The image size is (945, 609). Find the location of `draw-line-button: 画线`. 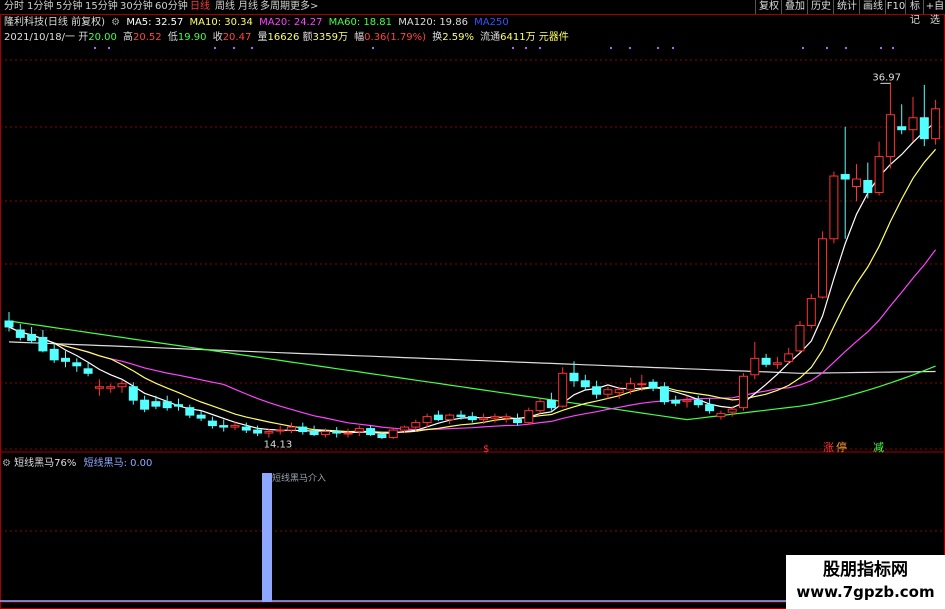

draw-line-button: 画线 is located at coordinates (872, 7).